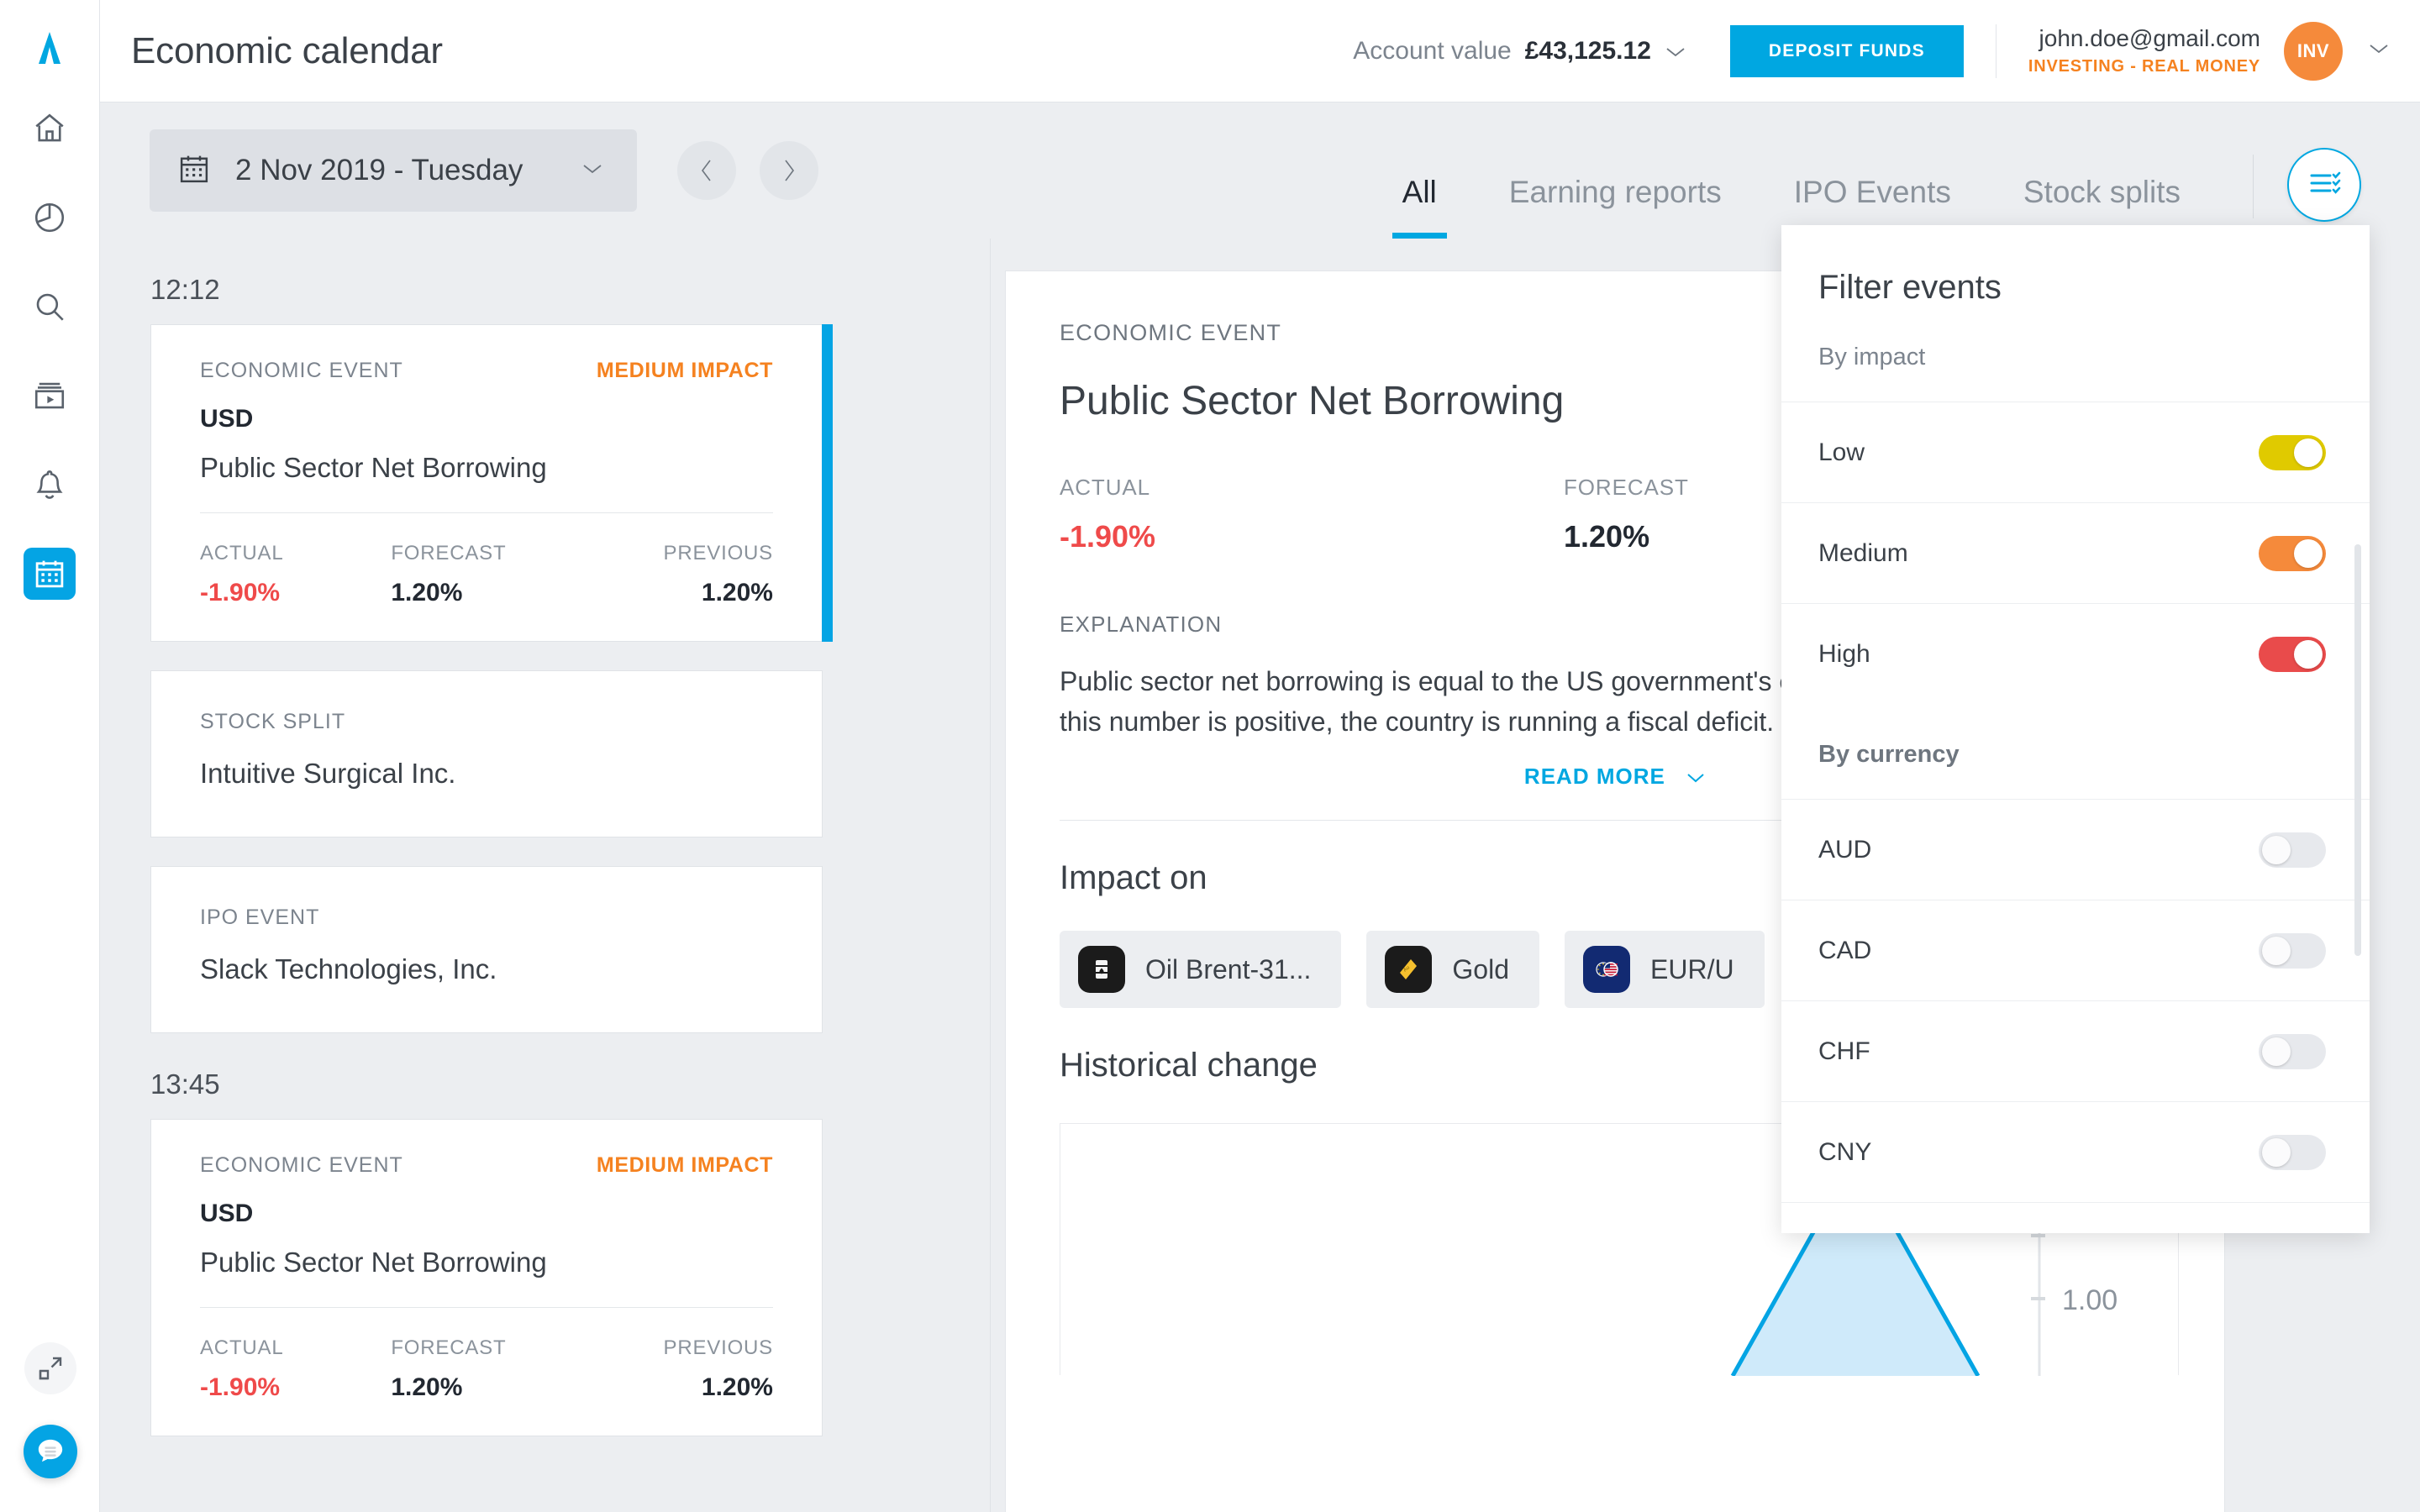  I want to click on event-card-kind: ECONOMIC EVENT, so click(301, 370).